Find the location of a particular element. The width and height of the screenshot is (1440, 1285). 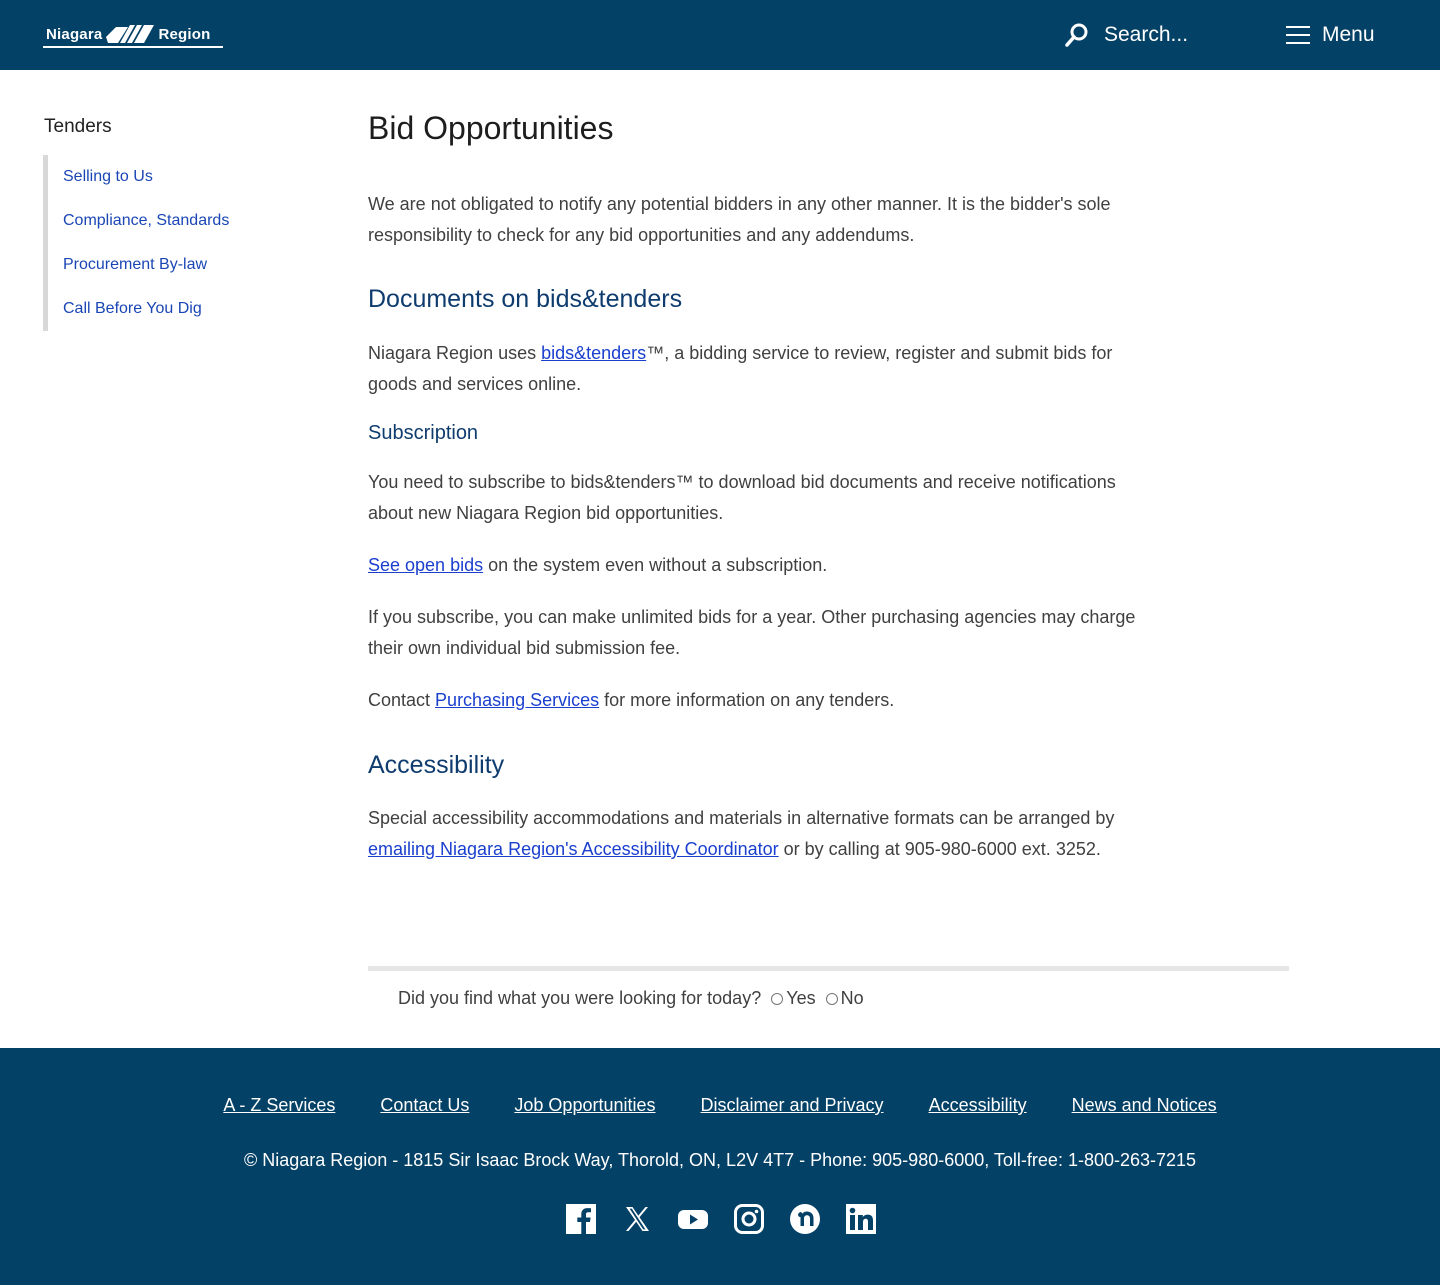

facebook-icon is located at coordinates (581, 1219).